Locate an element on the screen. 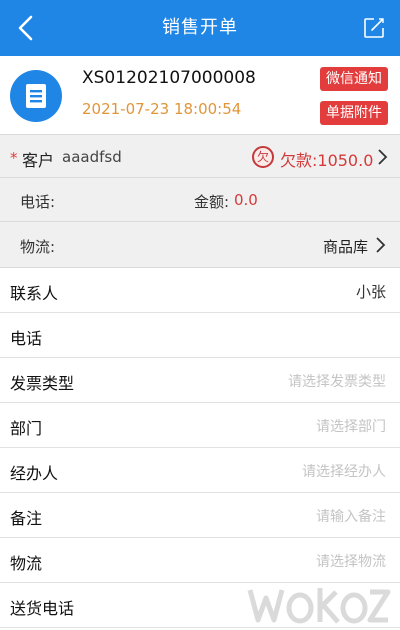  logistics-label: 物流: is located at coordinates (38, 247).